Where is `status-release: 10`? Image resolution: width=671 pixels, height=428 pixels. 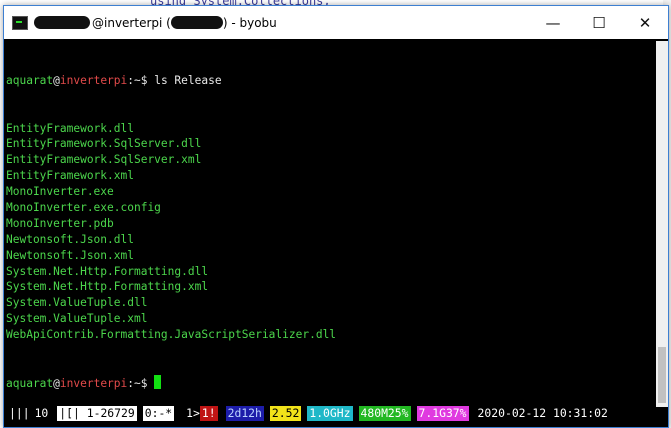 status-release: 10 is located at coordinates (42, 413).